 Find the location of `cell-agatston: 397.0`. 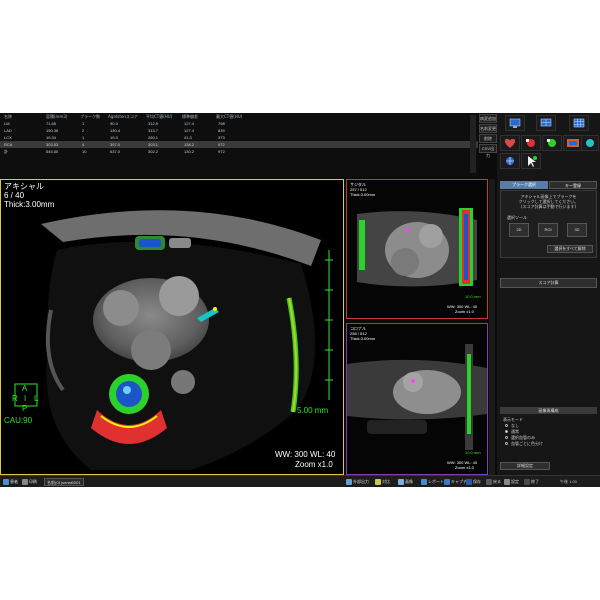

cell-agatston: 397.0 is located at coordinates (115, 144).